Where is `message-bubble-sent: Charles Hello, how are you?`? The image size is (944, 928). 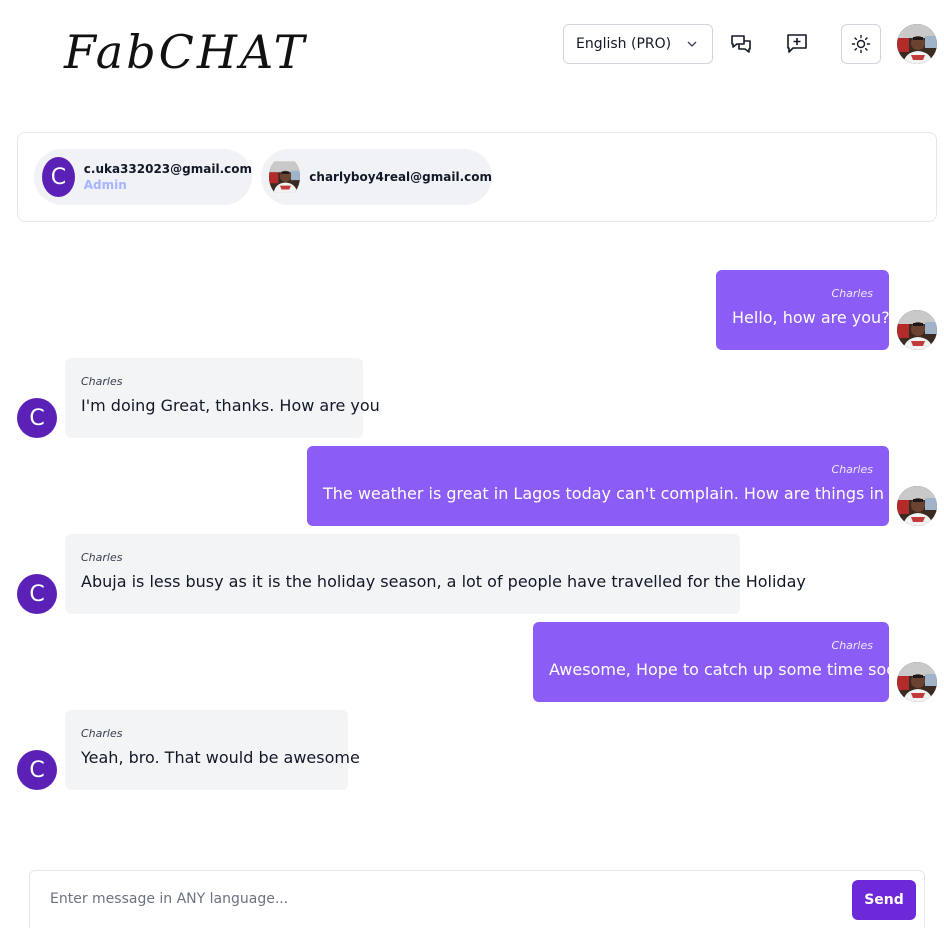
message-bubble-sent: Charles Hello, how are you? is located at coordinates (803, 310).